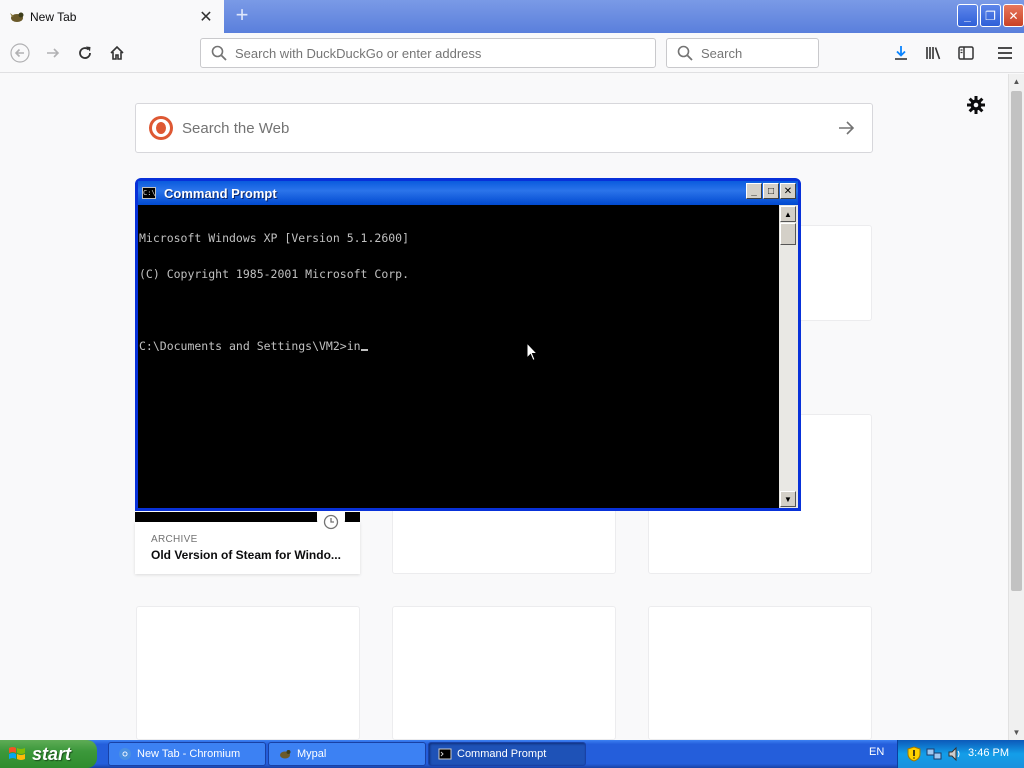 This screenshot has height=768, width=1024. I want to click on restore-button: ❐, so click(990, 15).